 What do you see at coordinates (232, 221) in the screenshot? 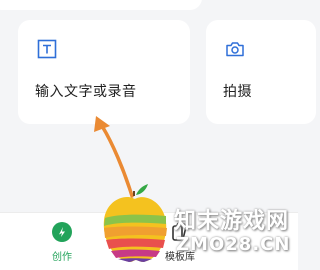
I see `watermark-site-name: 知末游戏网` at bounding box center [232, 221].